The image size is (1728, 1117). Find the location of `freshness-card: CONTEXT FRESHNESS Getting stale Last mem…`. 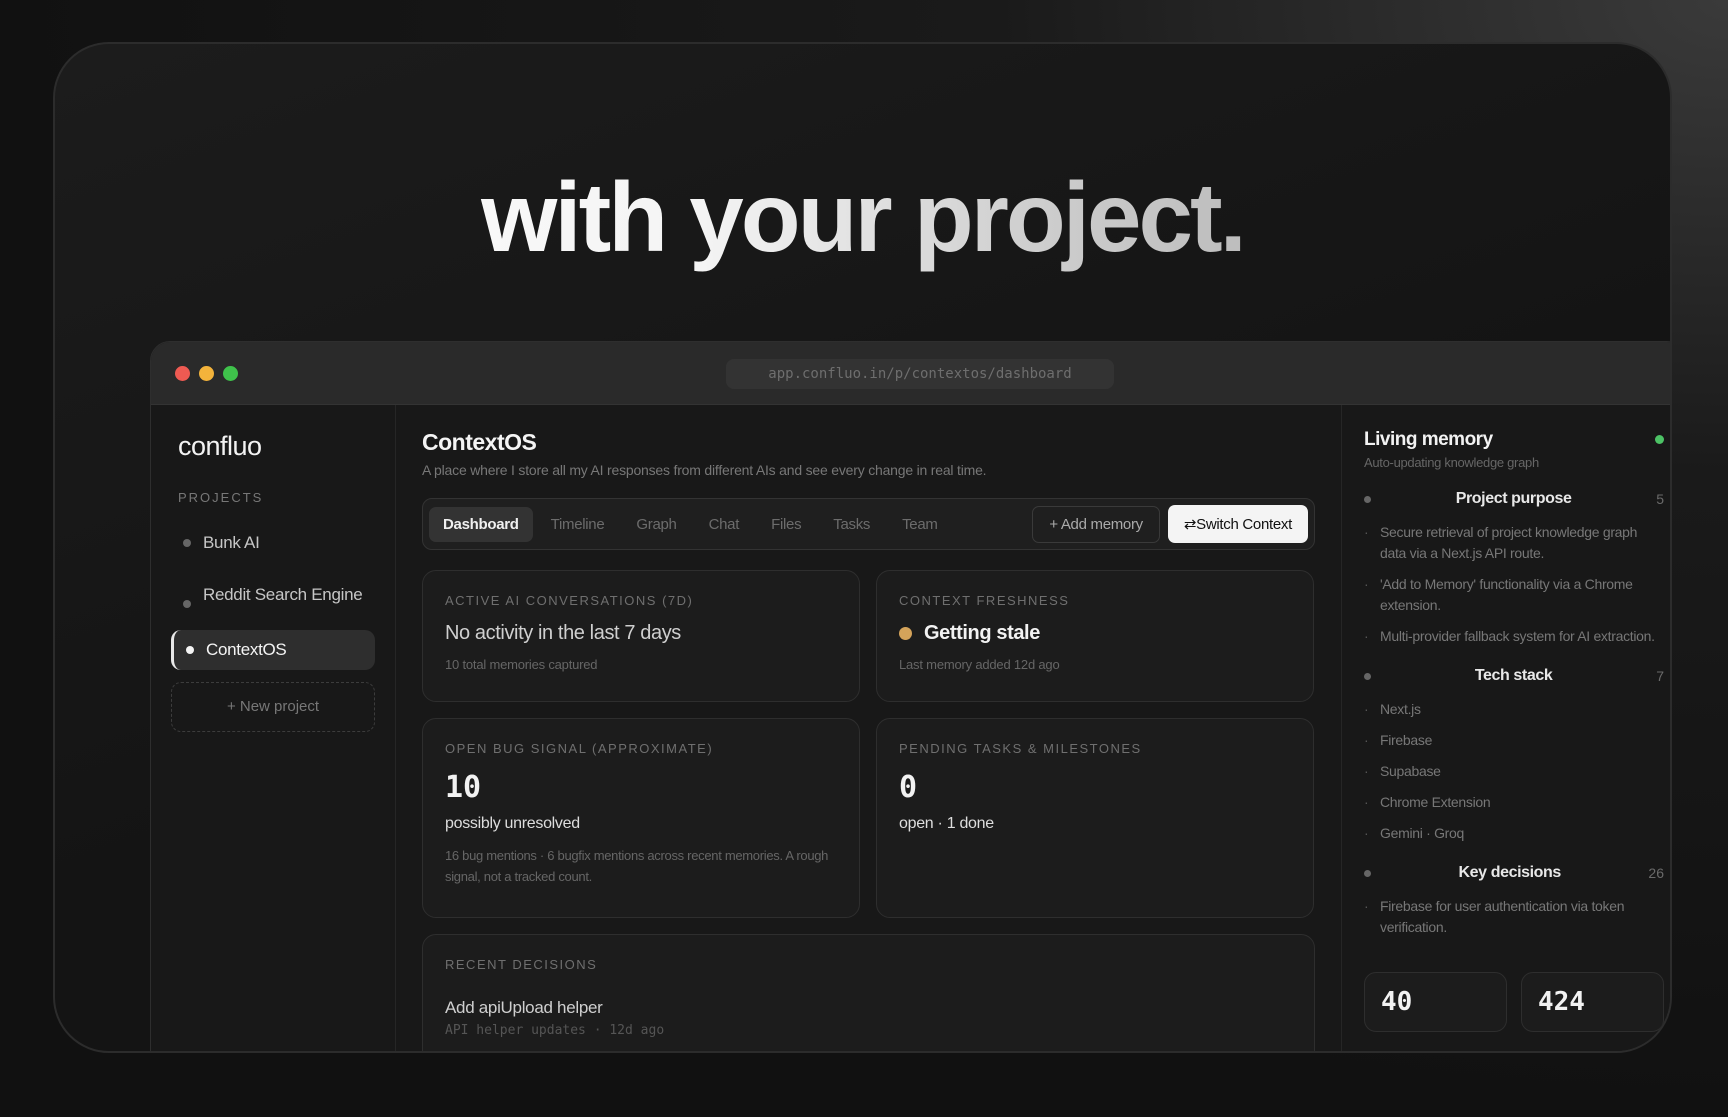

freshness-card: CONTEXT FRESHNESS Getting stale Last mem… is located at coordinates (1095, 636).